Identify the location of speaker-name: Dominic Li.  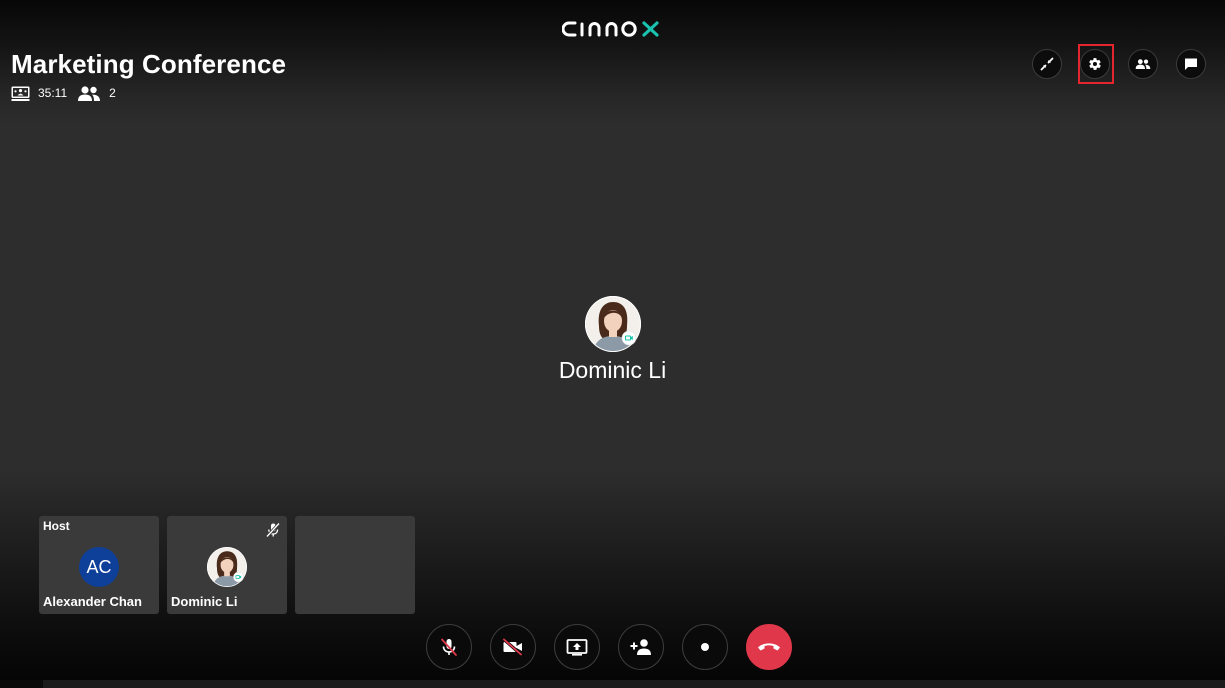
(612, 370).